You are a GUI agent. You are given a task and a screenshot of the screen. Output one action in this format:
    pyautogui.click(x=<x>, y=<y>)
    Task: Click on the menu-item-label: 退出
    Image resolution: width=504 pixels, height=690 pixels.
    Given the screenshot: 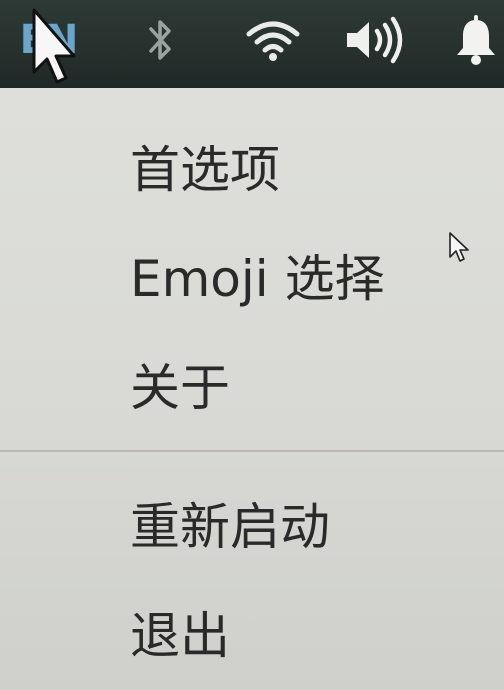 What is the action you would take?
    pyautogui.click(x=180, y=636)
    